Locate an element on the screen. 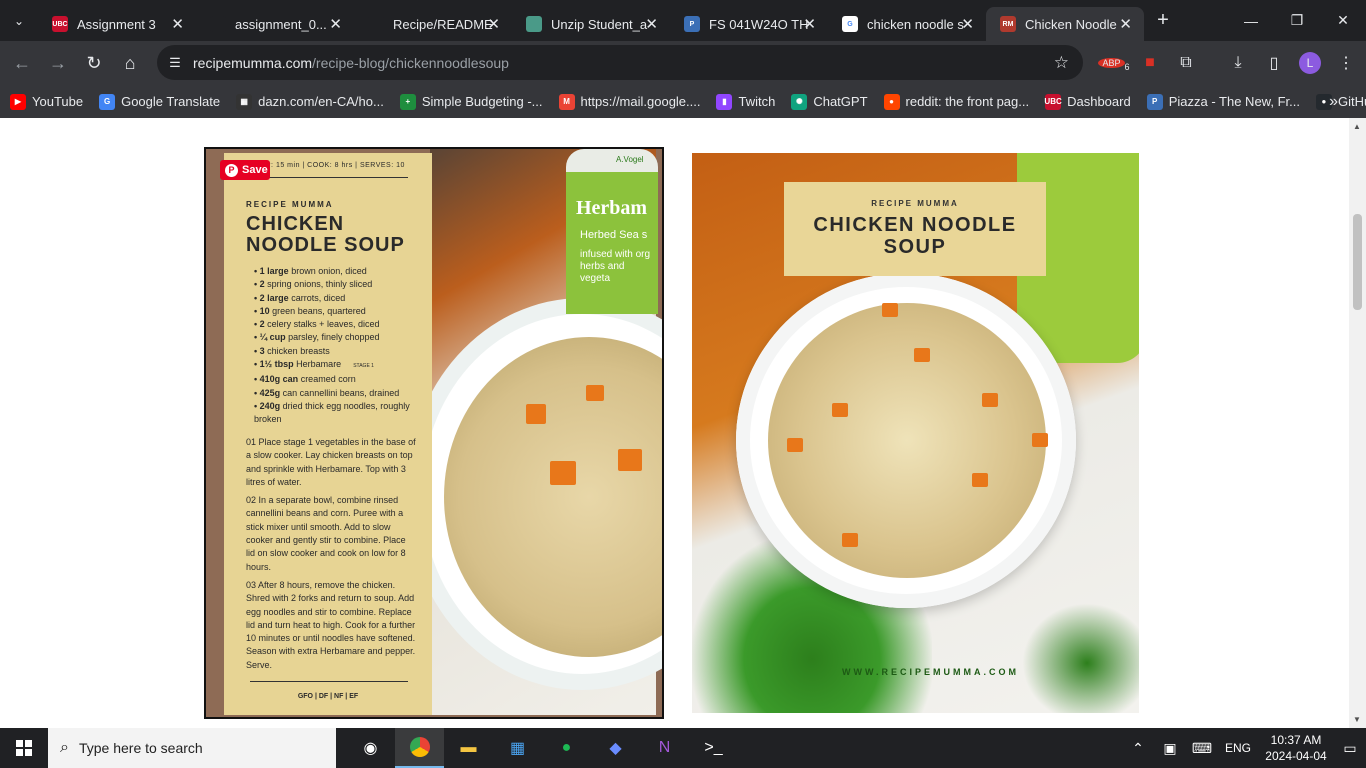  microsoft-store-icon: ▦ is located at coordinates (517, 748).